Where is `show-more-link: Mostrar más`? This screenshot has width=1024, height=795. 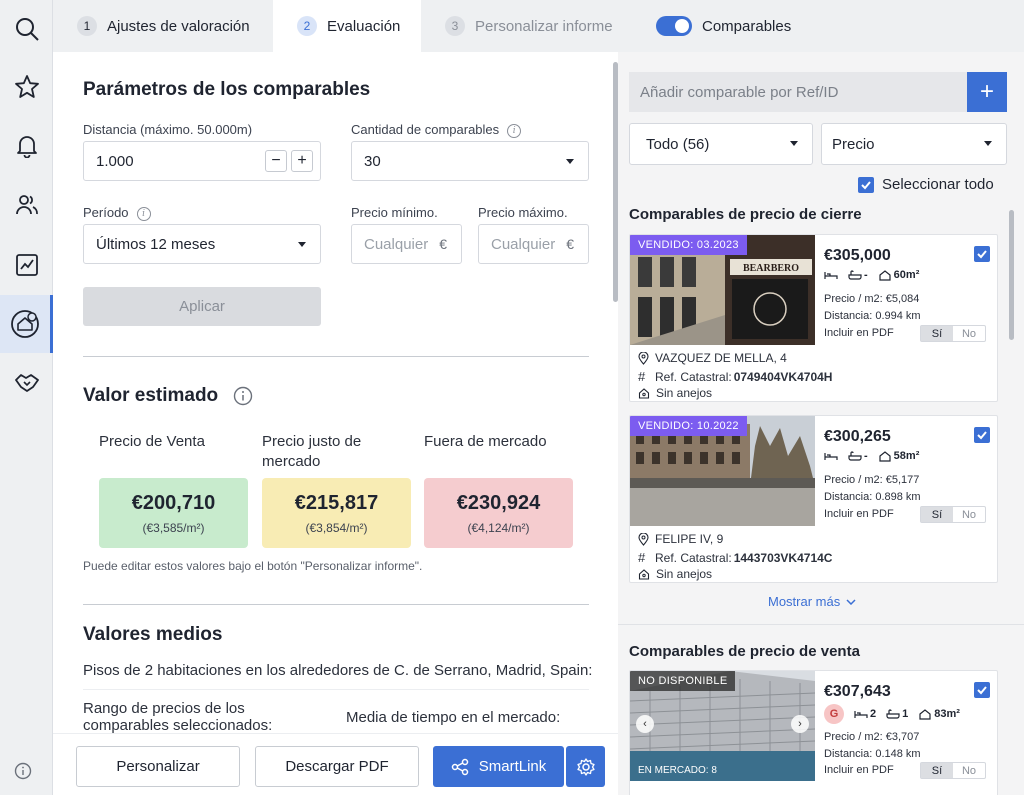 show-more-link: Mostrar más is located at coordinates (812, 601).